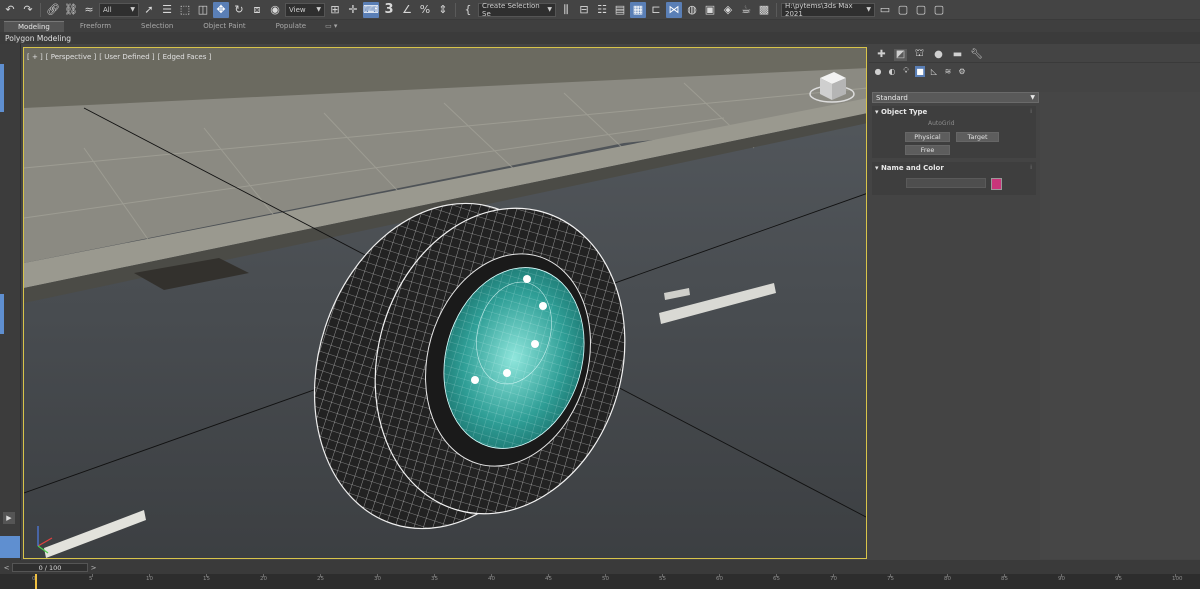 This screenshot has width=1200, height=589. What do you see at coordinates (903, 10) in the screenshot?
I see `open-folder-icon: ▢` at bounding box center [903, 10].